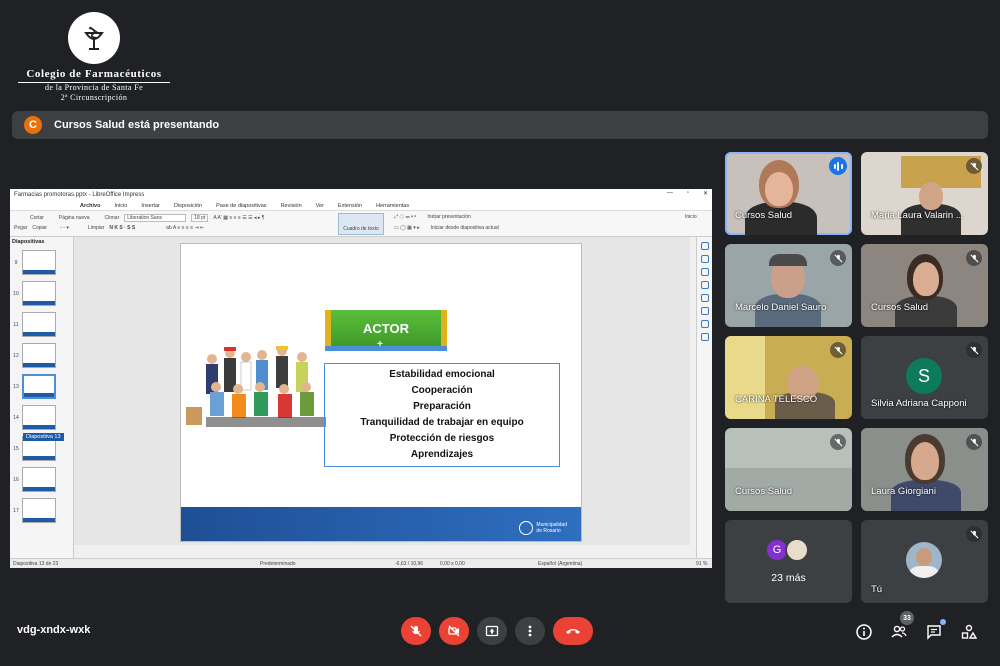  Describe the element at coordinates (903, 491) in the screenshot. I see `participant-name: Laura Giorgiani` at that location.